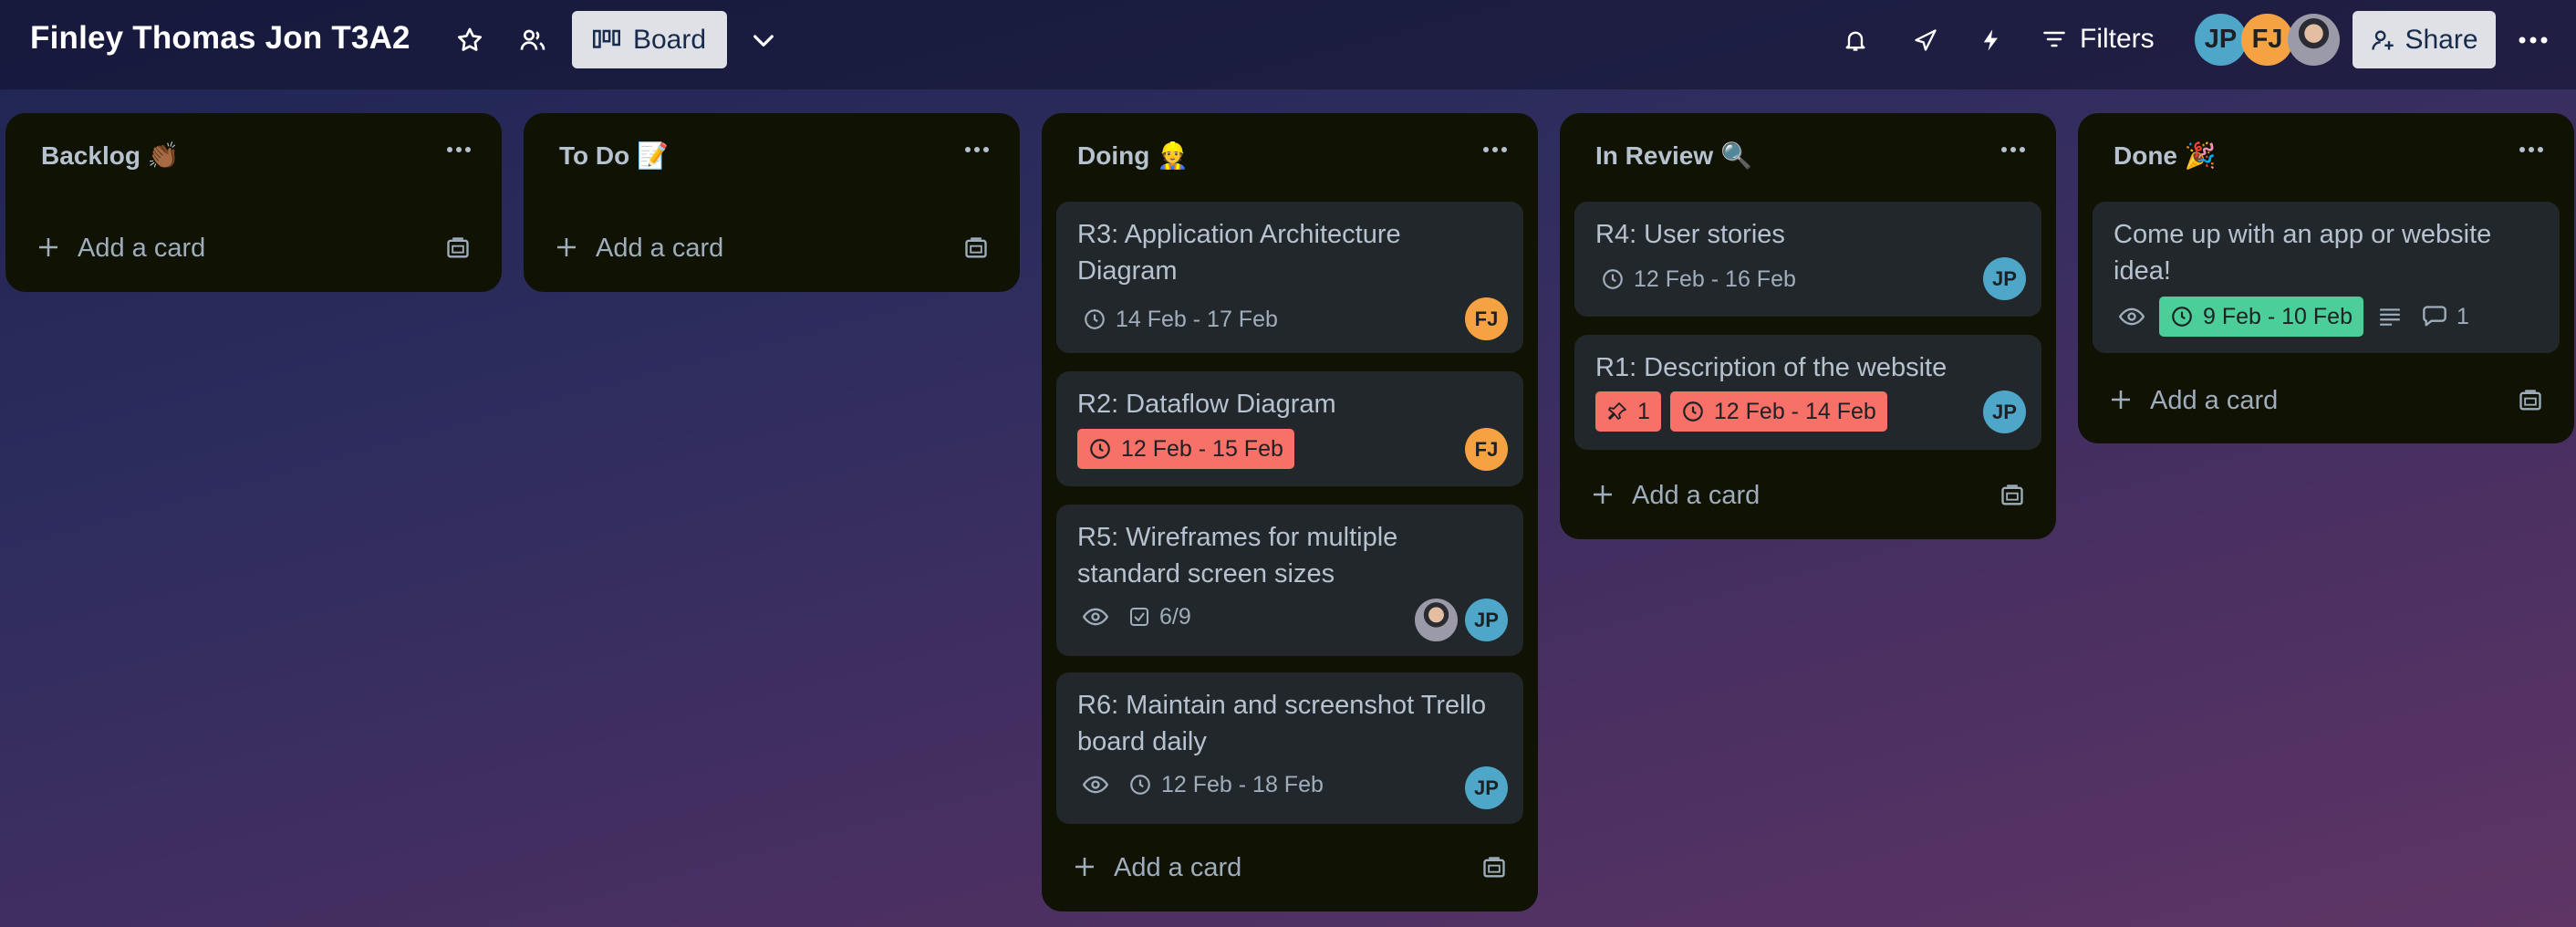 Image resolution: width=2576 pixels, height=927 pixels. I want to click on workspace-visibility-icon, so click(532, 40).